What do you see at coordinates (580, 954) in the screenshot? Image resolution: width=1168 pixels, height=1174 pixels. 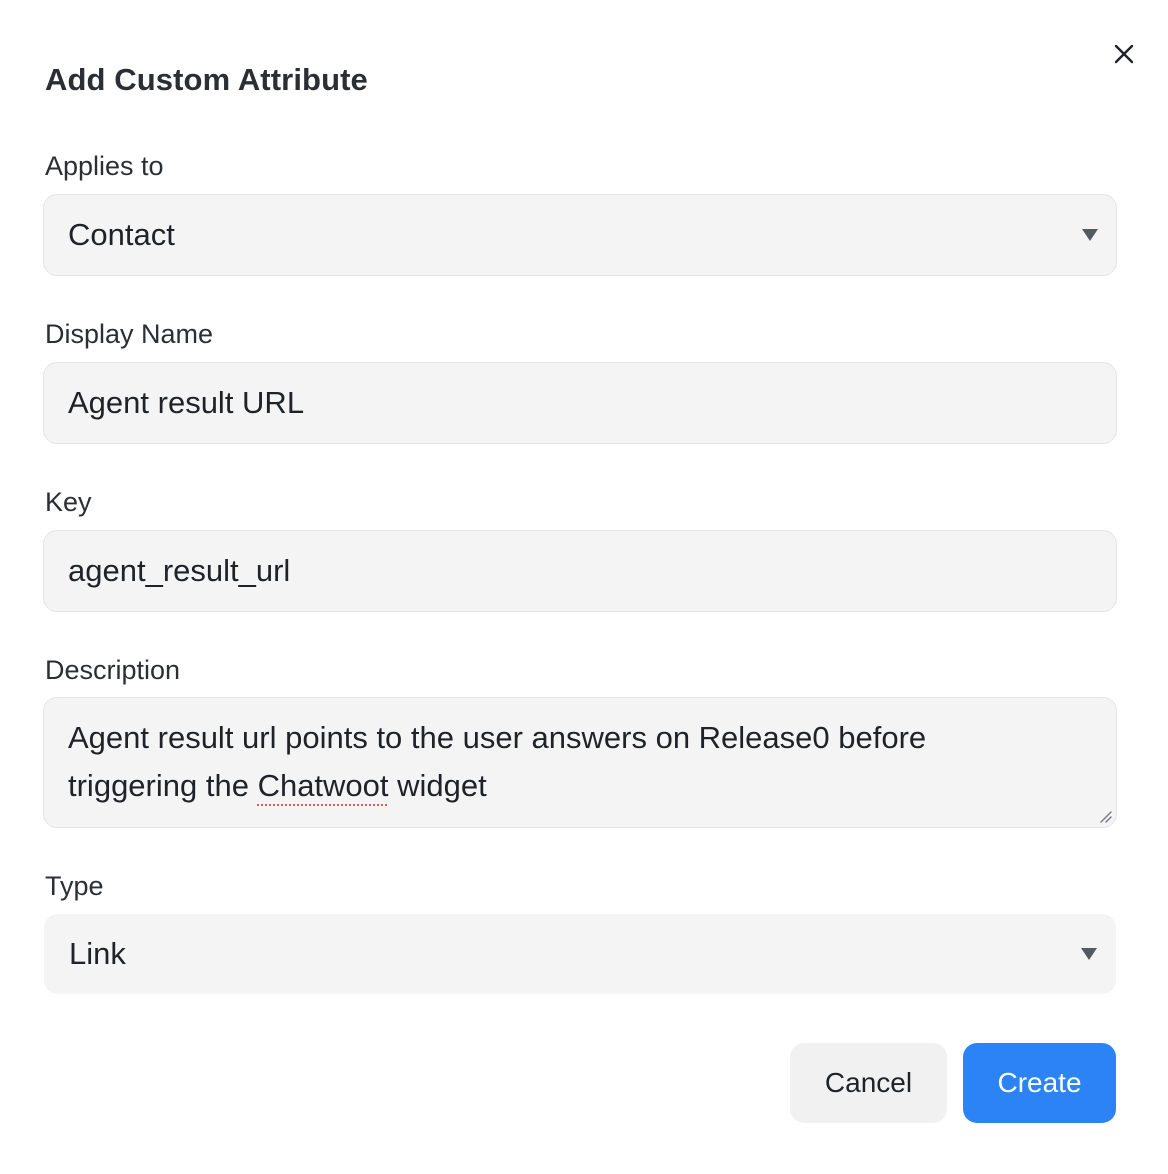 I see `type-select: Link` at bounding box center [580, 954].